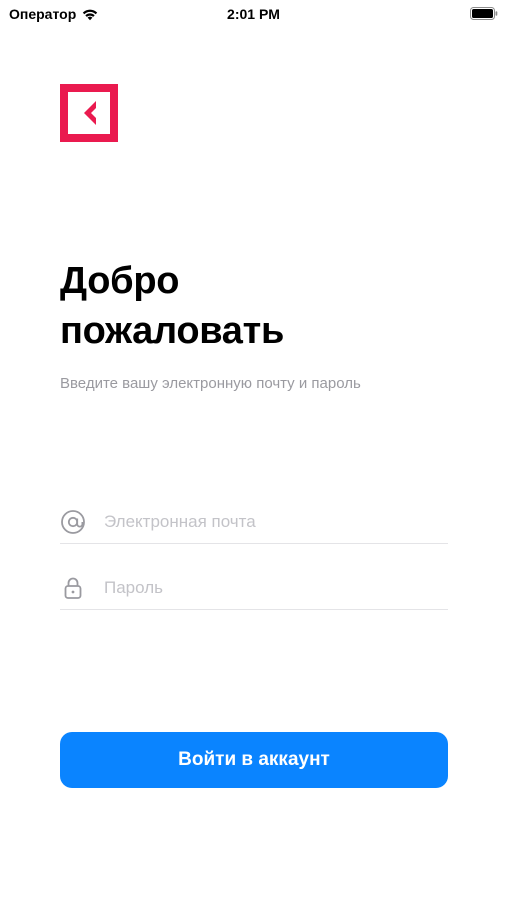 The width and height of the screenshot is (507, 900). I want to click on status-time: 2:01 PM, so click(253, 14).